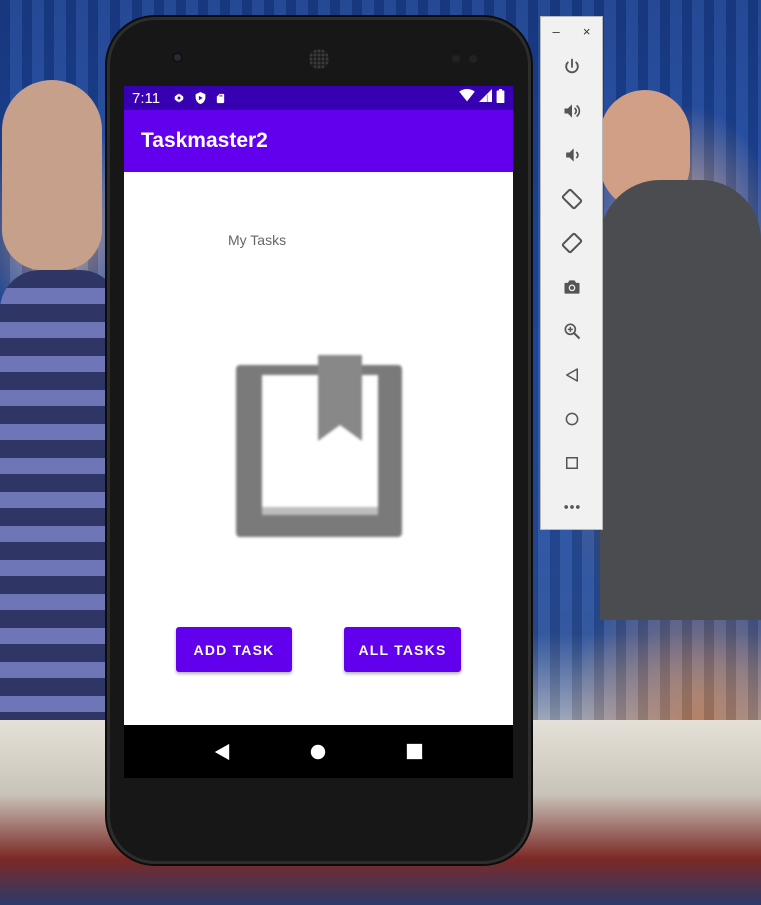 Image resolution: width=761 pixels, height=905 pixels. Describe the element at coordinates (680, 400) in the screenshot. I see `background-person-right` at that location.